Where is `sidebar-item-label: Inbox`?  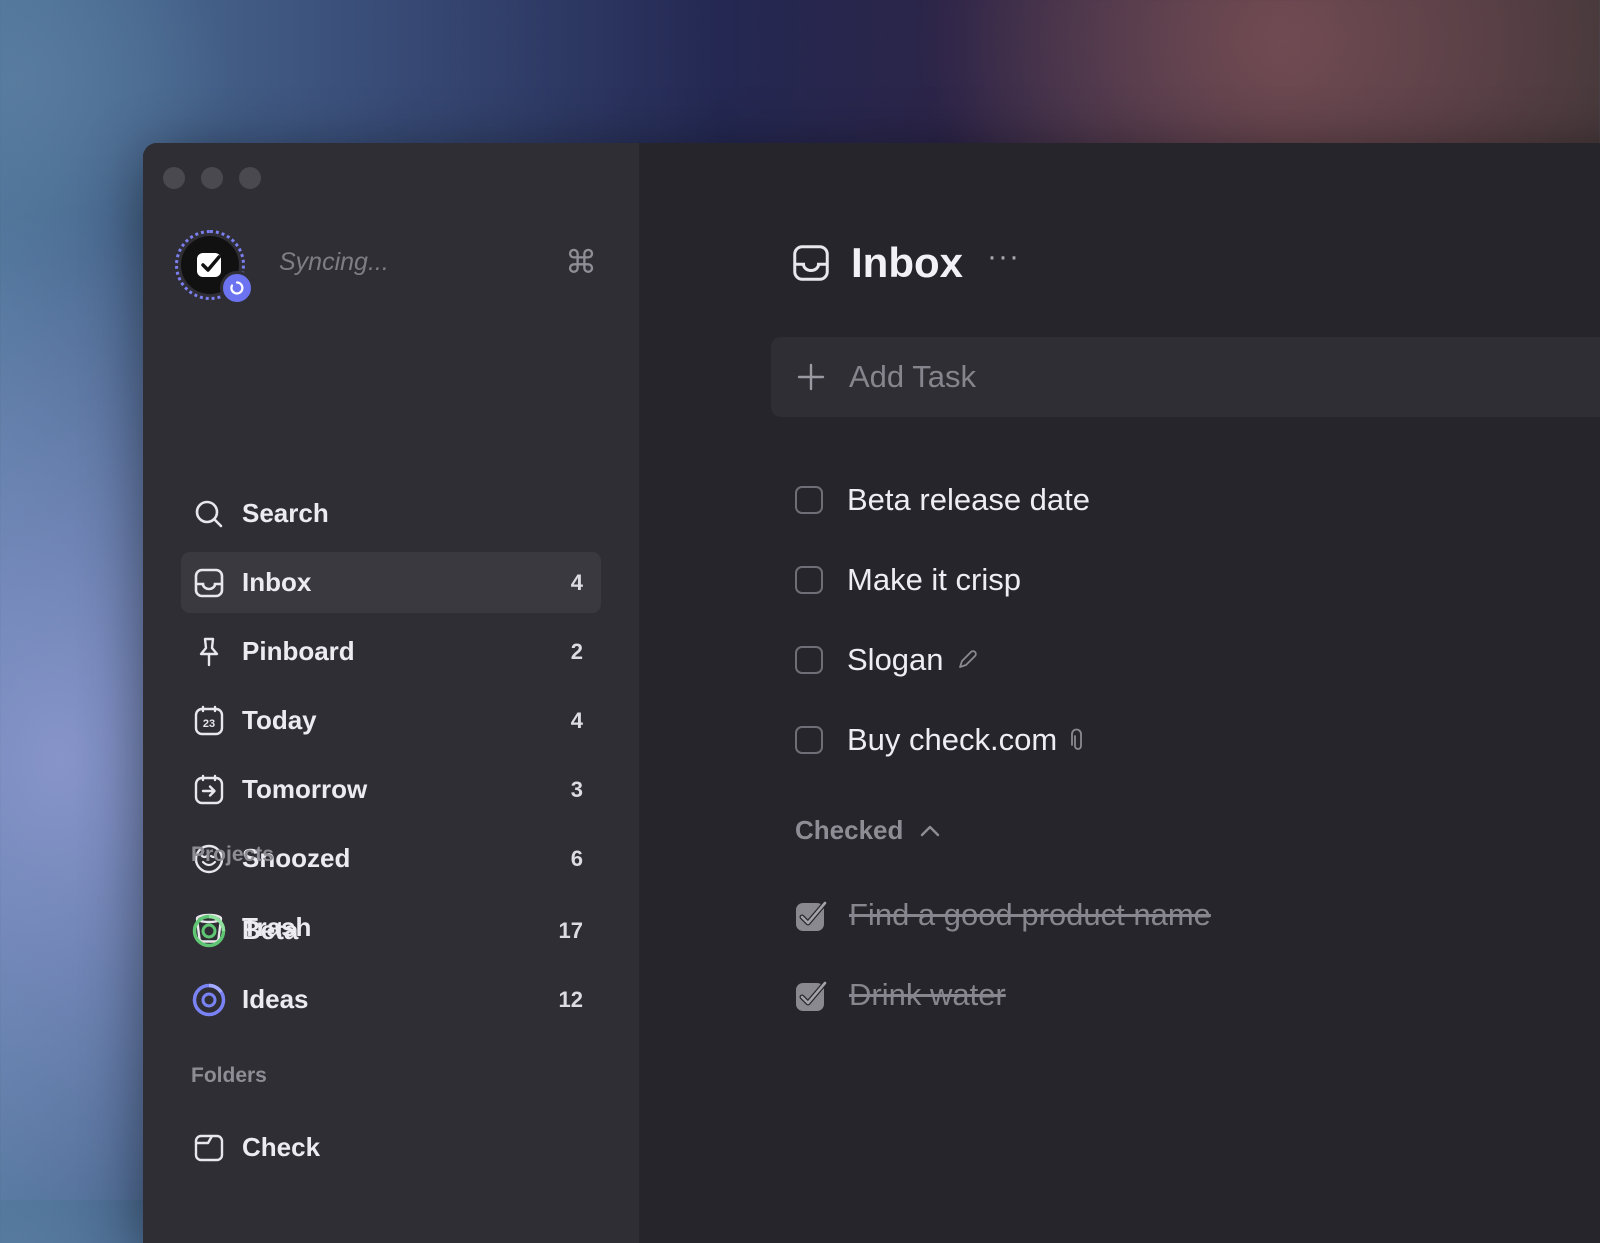
sidebar-item-label: Inbox is located at coordinates (277, 582).